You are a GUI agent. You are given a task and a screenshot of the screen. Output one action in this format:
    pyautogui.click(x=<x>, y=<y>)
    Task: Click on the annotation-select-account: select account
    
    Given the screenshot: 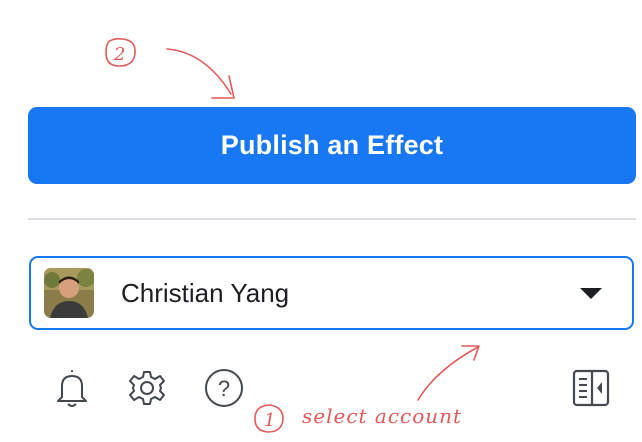 What is the action you would take?
    pyautogui.click(x=382, y=416)
    